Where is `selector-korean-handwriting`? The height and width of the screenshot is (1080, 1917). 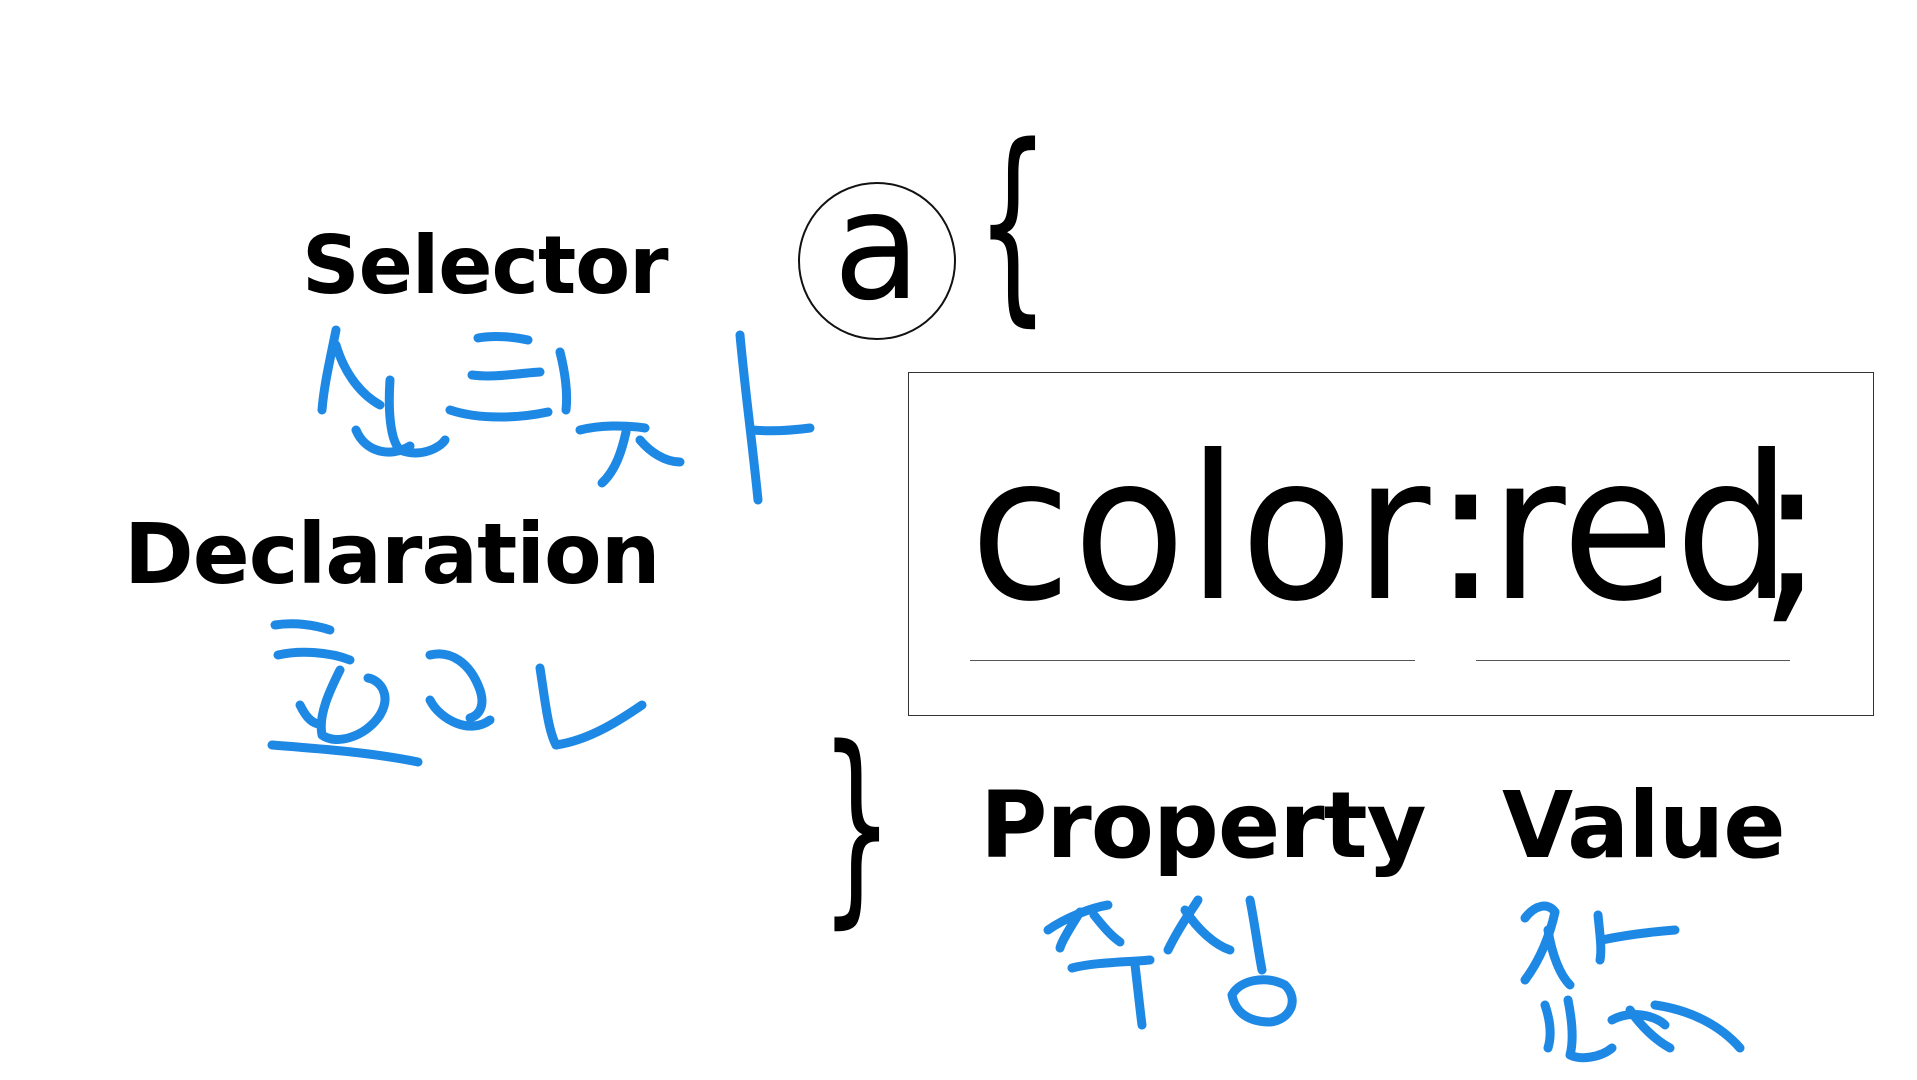 selector-korean-handwriting is located at coordinates (566, 415).